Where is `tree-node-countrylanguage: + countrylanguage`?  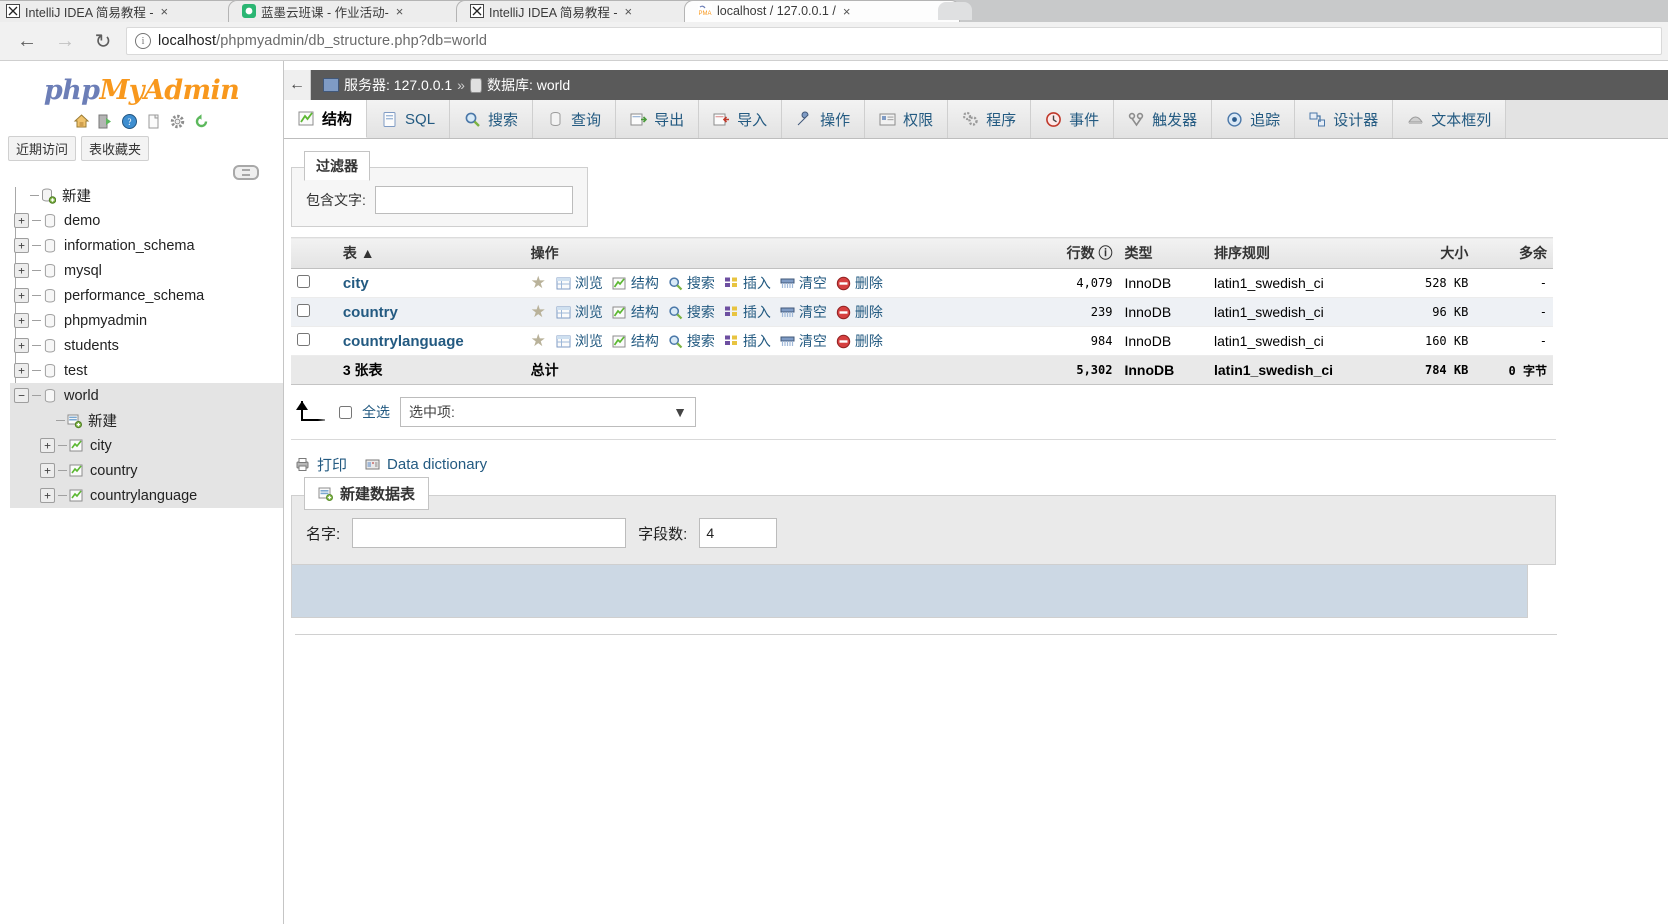
tree-node-countrylanguage: + countrylanguage is located at coordinates (146, 495).